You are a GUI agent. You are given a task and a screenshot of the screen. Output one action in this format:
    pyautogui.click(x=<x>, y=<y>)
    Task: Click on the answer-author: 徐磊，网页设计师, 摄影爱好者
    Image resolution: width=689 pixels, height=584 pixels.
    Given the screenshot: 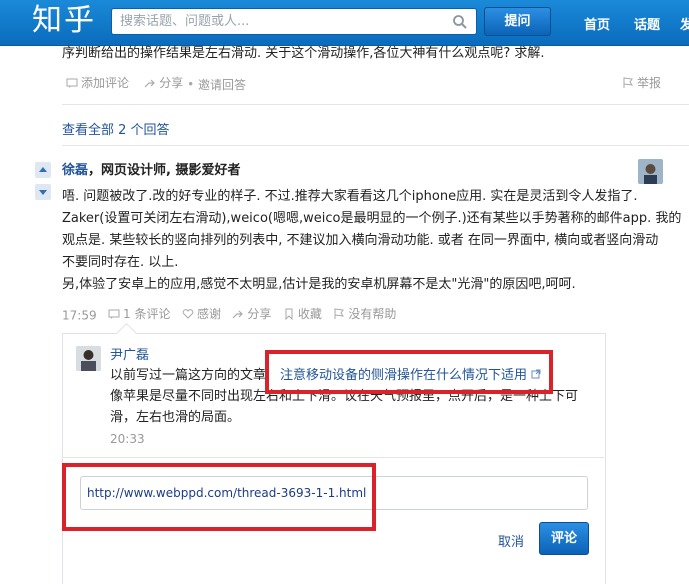 What is the action you would take?
    pyautogui.click(x=151, y=171)
    